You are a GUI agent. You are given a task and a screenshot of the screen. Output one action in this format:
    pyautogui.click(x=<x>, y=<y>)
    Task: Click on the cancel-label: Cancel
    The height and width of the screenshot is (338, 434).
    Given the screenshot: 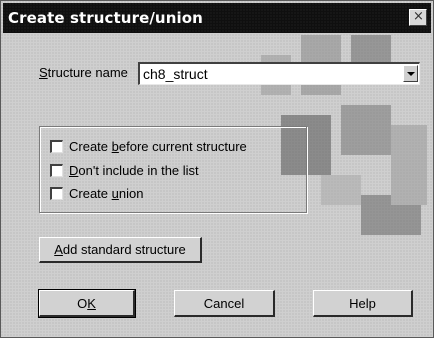 What is the action you would take?
    pyautogui.click(x=224, y=303)
    